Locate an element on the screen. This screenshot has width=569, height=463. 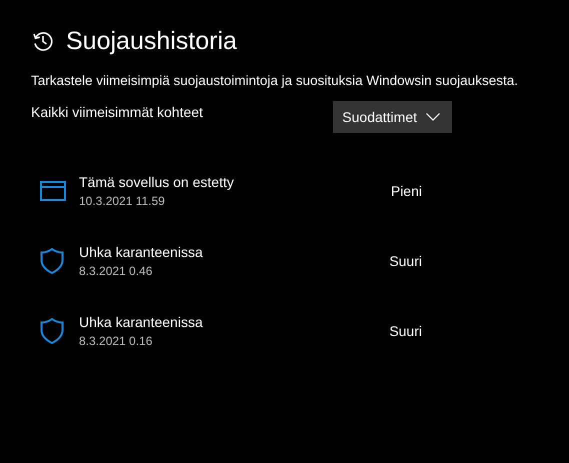
app-window-icon is located at coordinates (53, 190).